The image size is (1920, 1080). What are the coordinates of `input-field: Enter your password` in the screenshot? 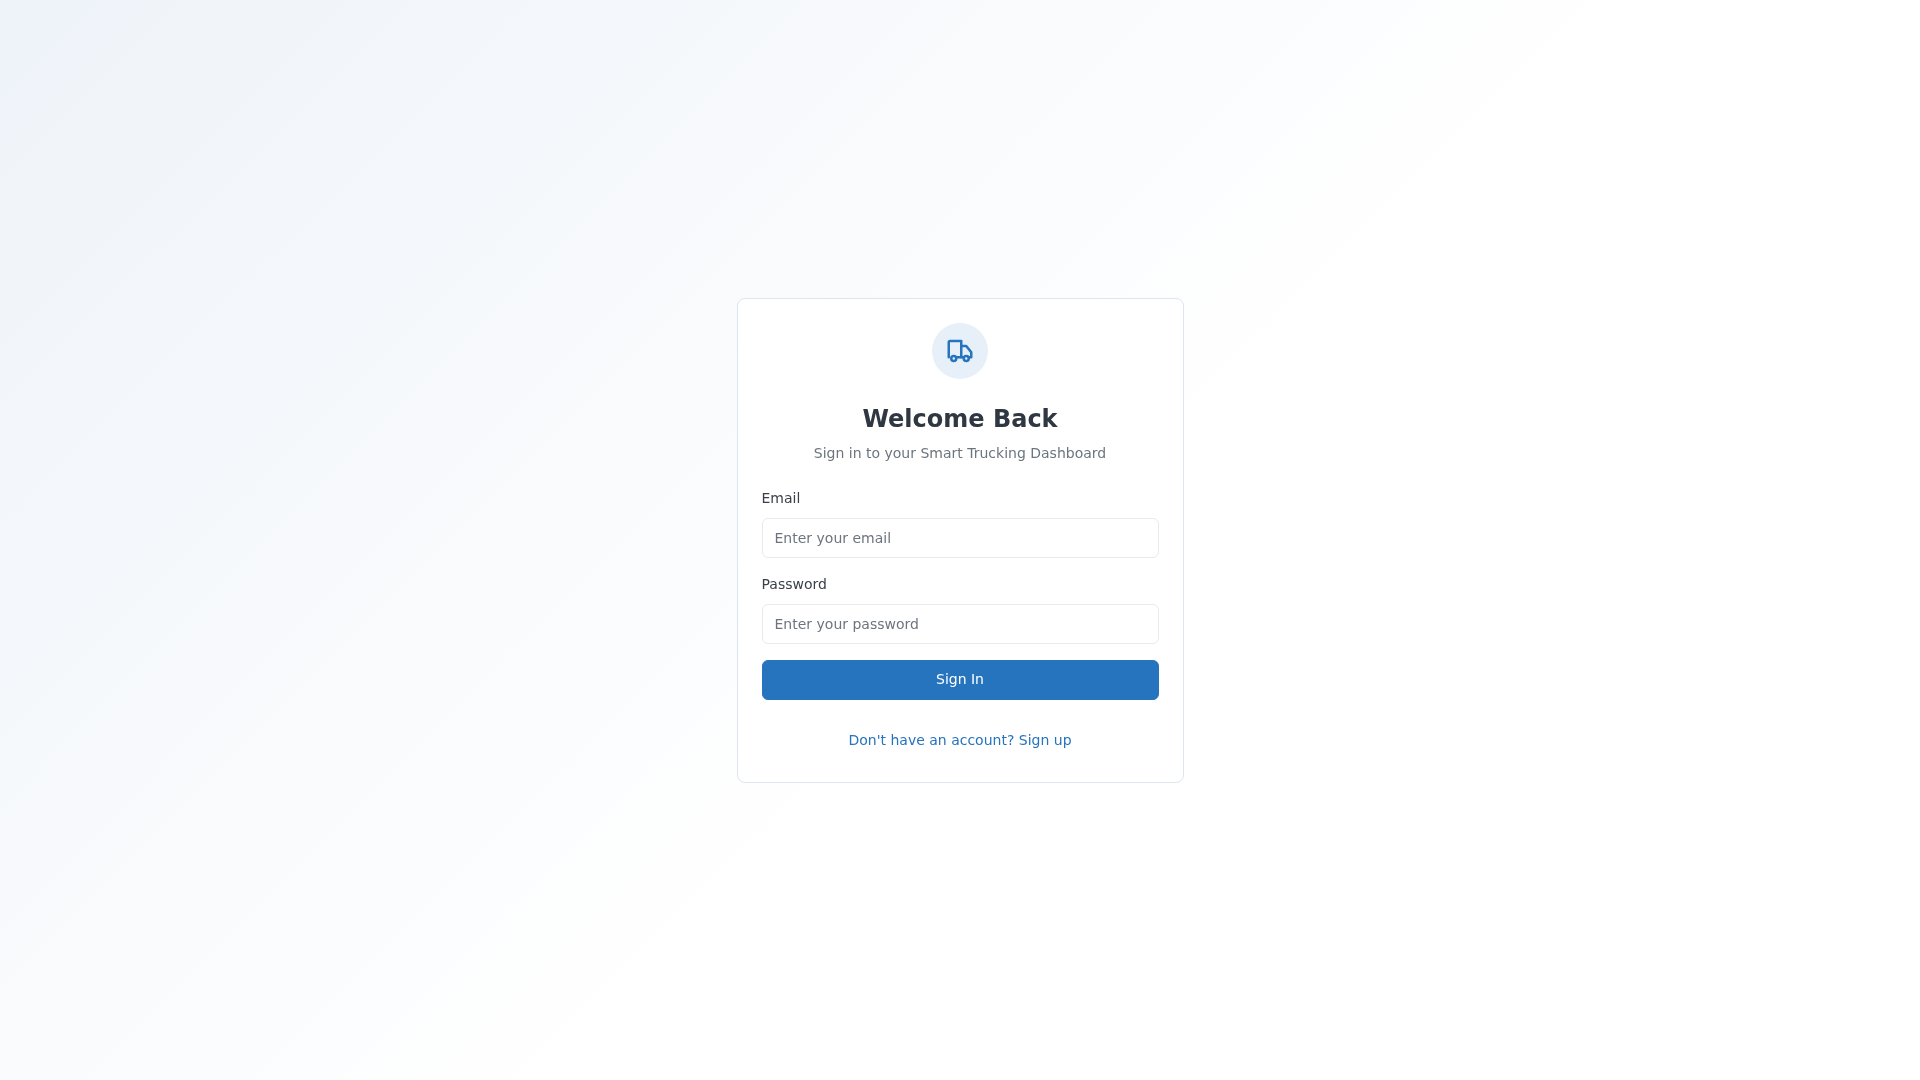 It's located at (960, 623).